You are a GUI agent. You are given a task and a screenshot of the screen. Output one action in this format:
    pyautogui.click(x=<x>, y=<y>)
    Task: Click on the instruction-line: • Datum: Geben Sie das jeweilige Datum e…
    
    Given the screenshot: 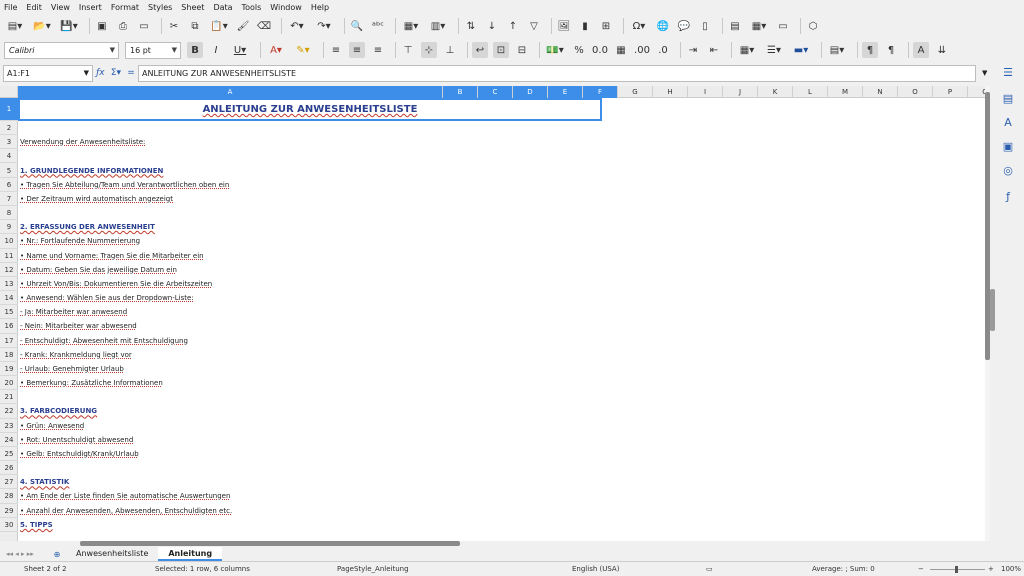 What is the action you would take?
    pyautogui.click(x=98, y=270)
    